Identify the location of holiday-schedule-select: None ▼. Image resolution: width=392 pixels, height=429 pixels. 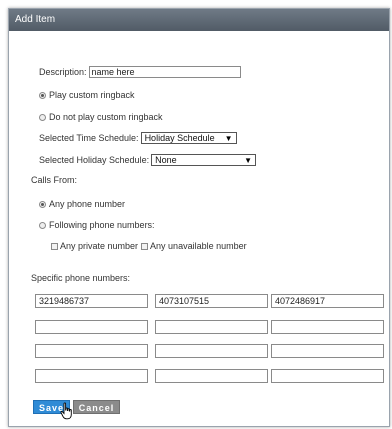
(204, 160).